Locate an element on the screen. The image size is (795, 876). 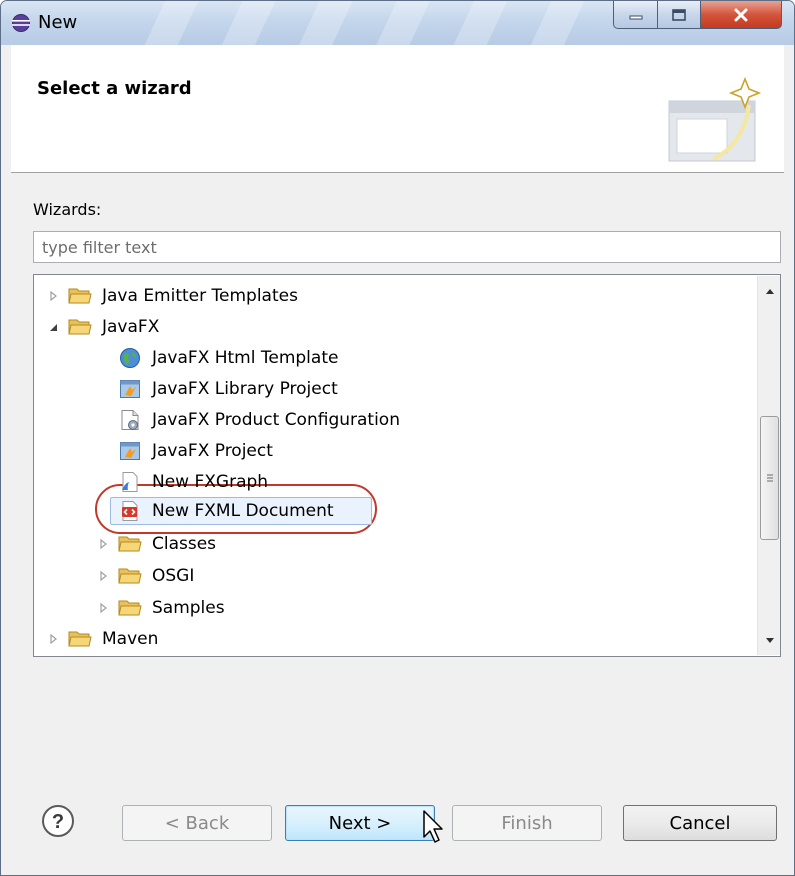
tree-item: Classes is located at coordinates (156, 544).